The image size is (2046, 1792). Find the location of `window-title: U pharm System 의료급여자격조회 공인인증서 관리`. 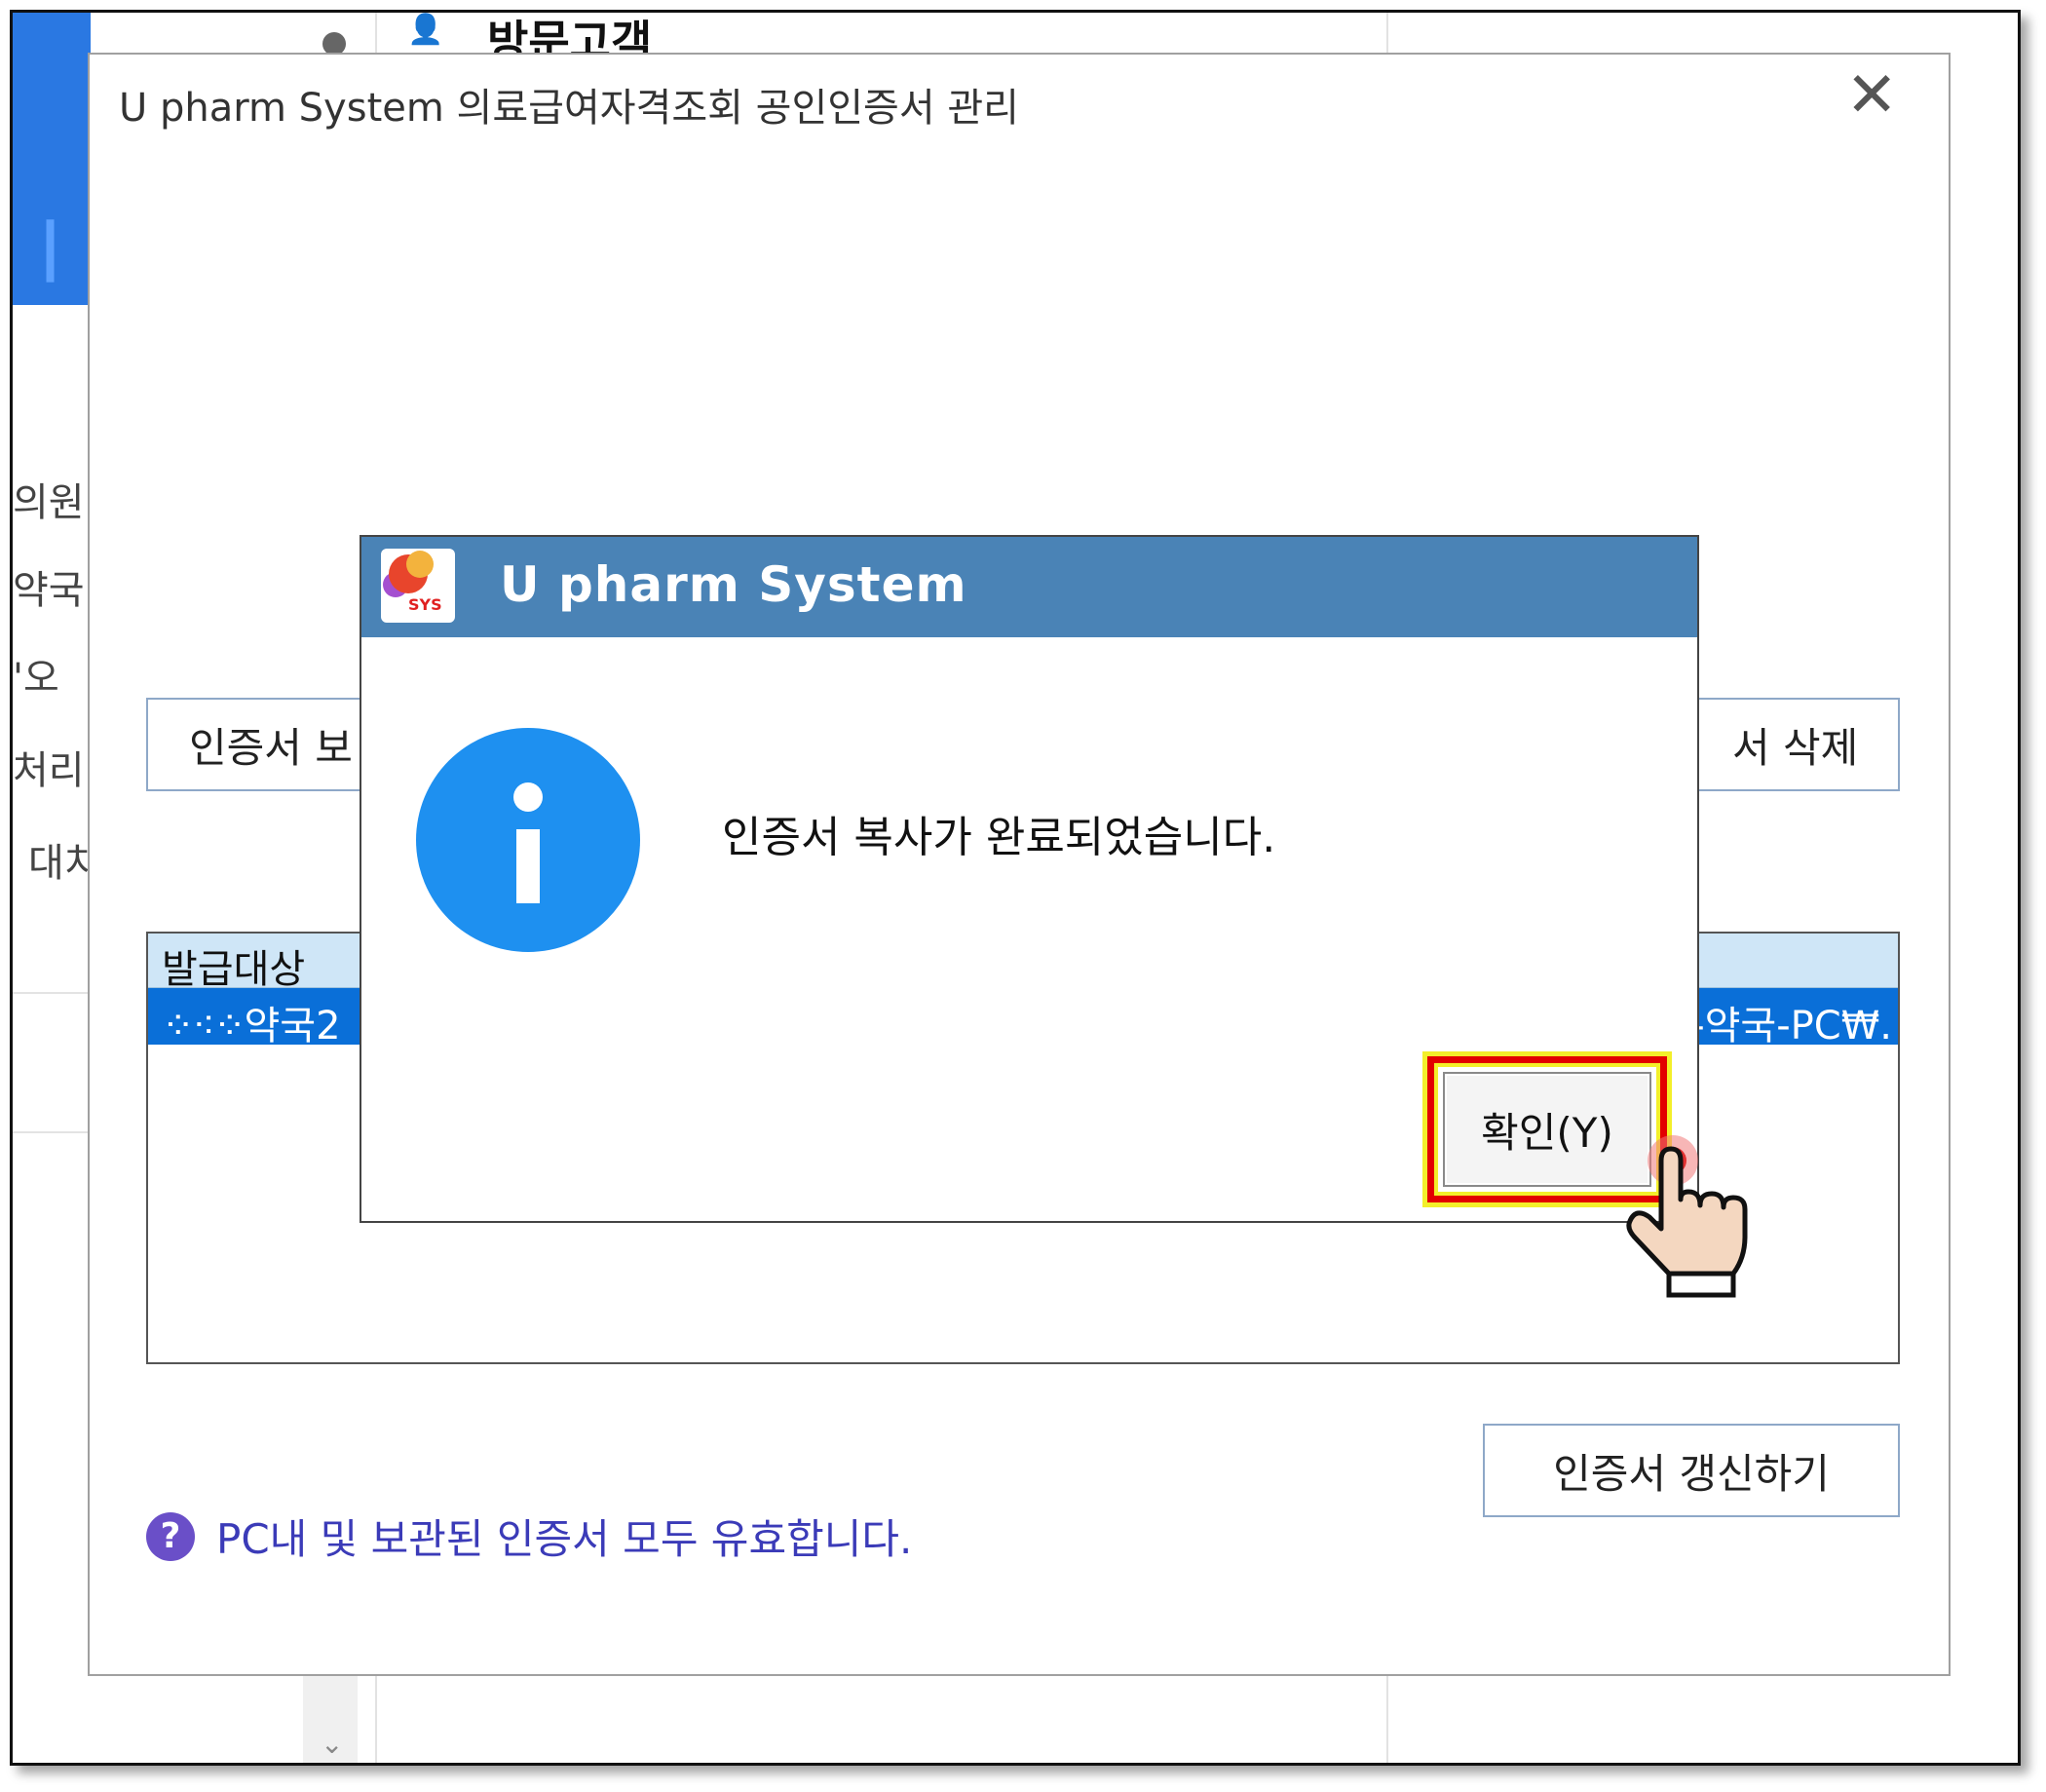

window-title: U pharm System 의료급여자격조회 공인인증서 관리 is located at coordinates (569, 108).